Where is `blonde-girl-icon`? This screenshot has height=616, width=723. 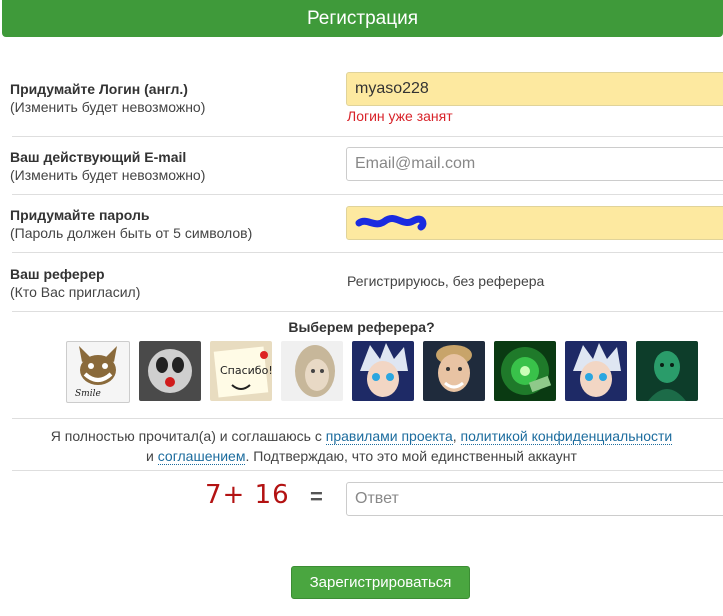 blonde-girl-icon is located at coordinates (315, 371).